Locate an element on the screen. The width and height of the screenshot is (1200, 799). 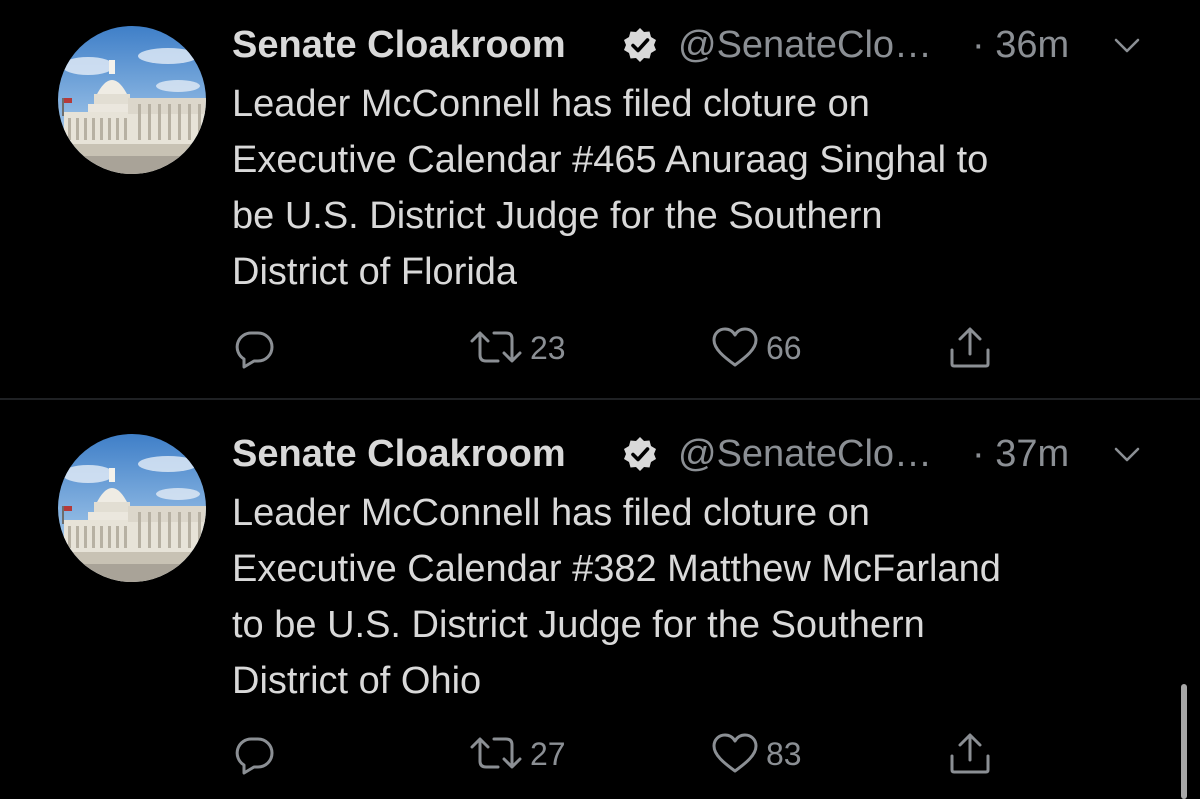
like-button: 66 is located at coordinates (756, 348).